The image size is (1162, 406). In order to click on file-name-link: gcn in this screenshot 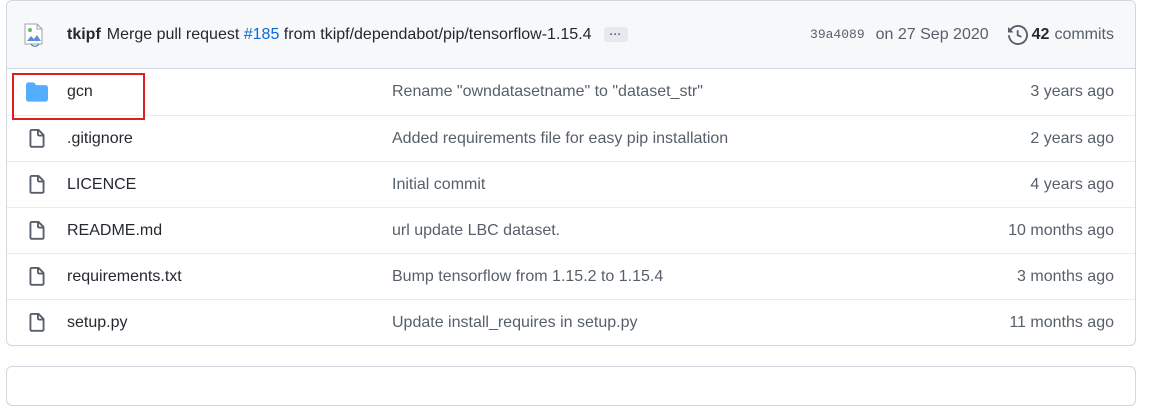, I will do `click(229, 92)`.